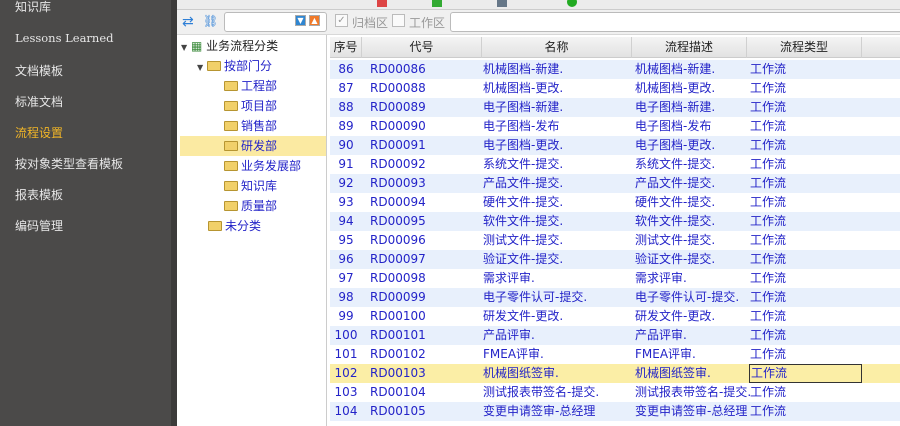 This screenshot has height=426, width=900. I want to click on cell-name: 机械图档-新建., so click(523, 69).